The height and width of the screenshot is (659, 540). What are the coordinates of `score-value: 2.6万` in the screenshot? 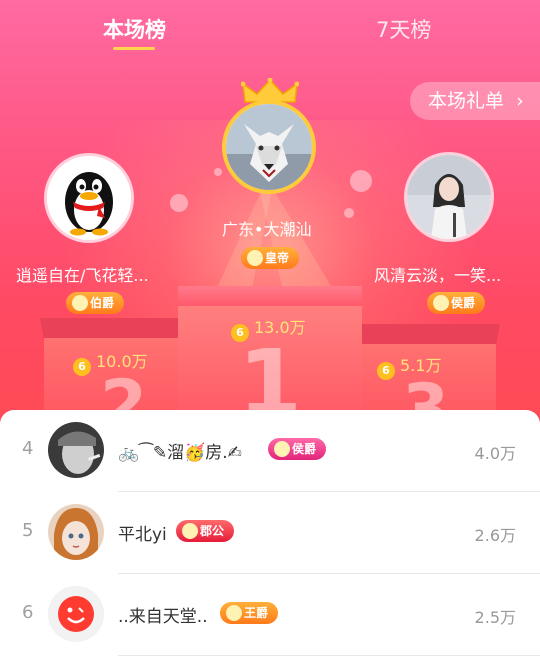 It's located at (495, 535).